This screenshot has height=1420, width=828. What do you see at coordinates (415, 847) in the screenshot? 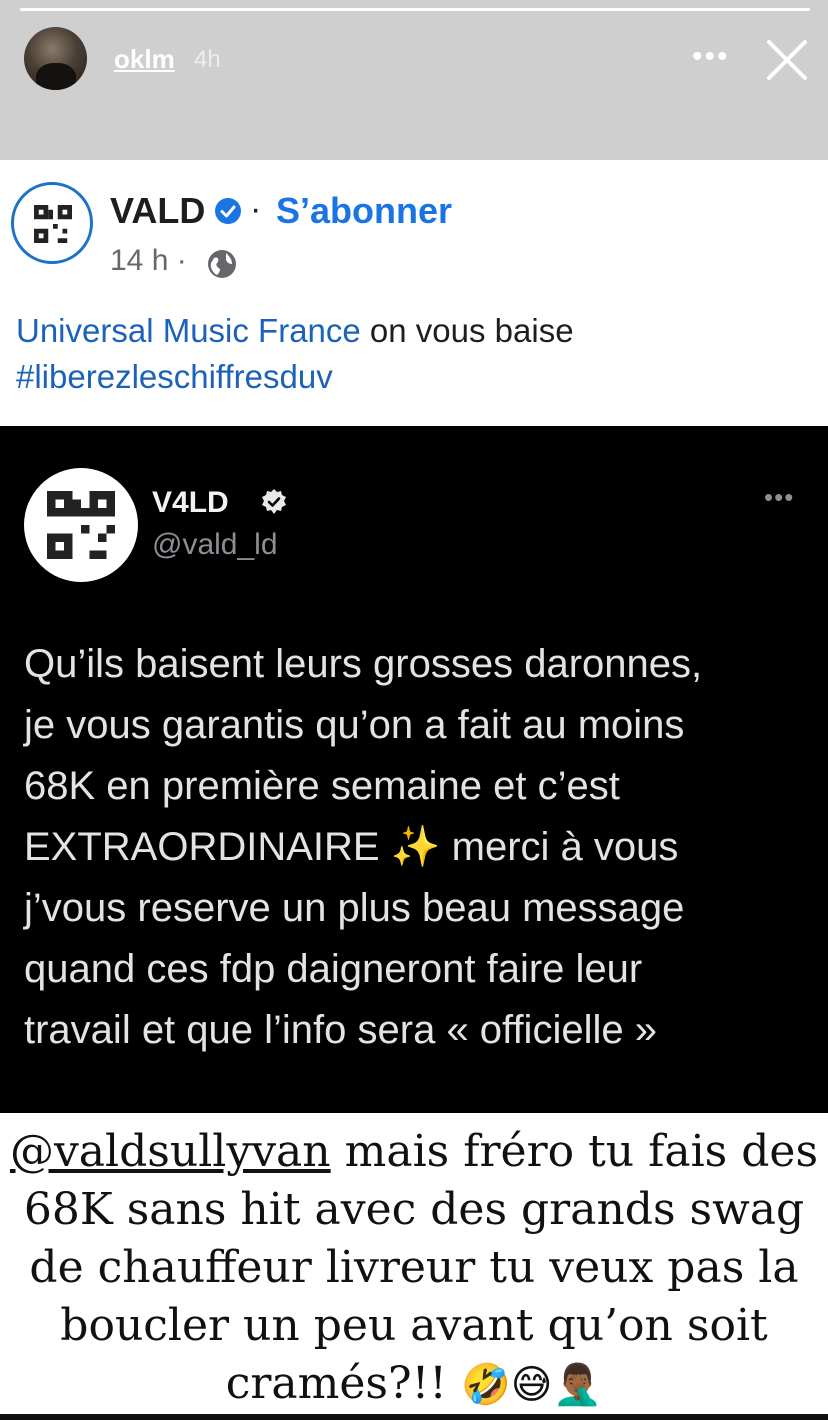
I see `sparkles-emoji: ✨` at bounding box center [415, 847].